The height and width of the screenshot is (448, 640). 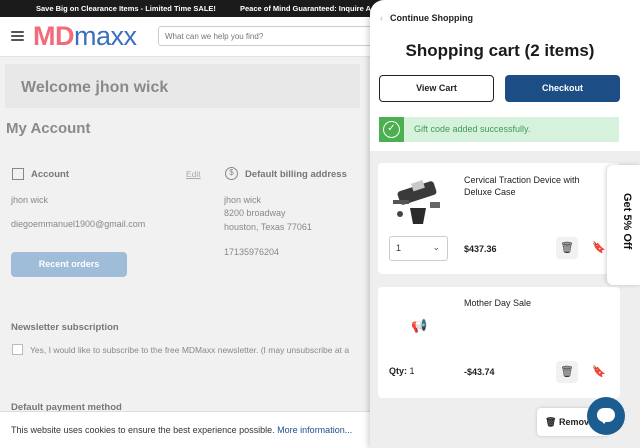 What do you see at coordinates (416, 202) in the screenshot?
I see `product-image` at bounding box center [416, 202].